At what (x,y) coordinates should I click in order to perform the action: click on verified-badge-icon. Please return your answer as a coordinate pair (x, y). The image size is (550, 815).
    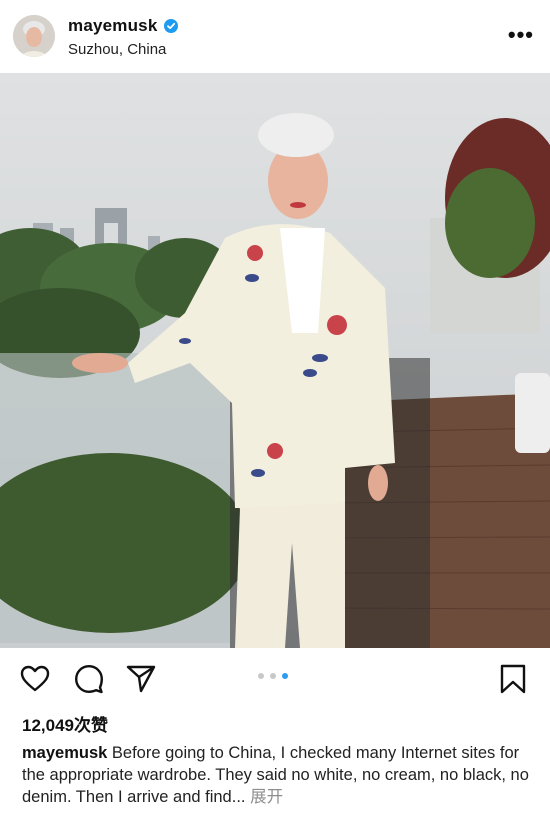
    Looking at the image, I should click on (170, 26).